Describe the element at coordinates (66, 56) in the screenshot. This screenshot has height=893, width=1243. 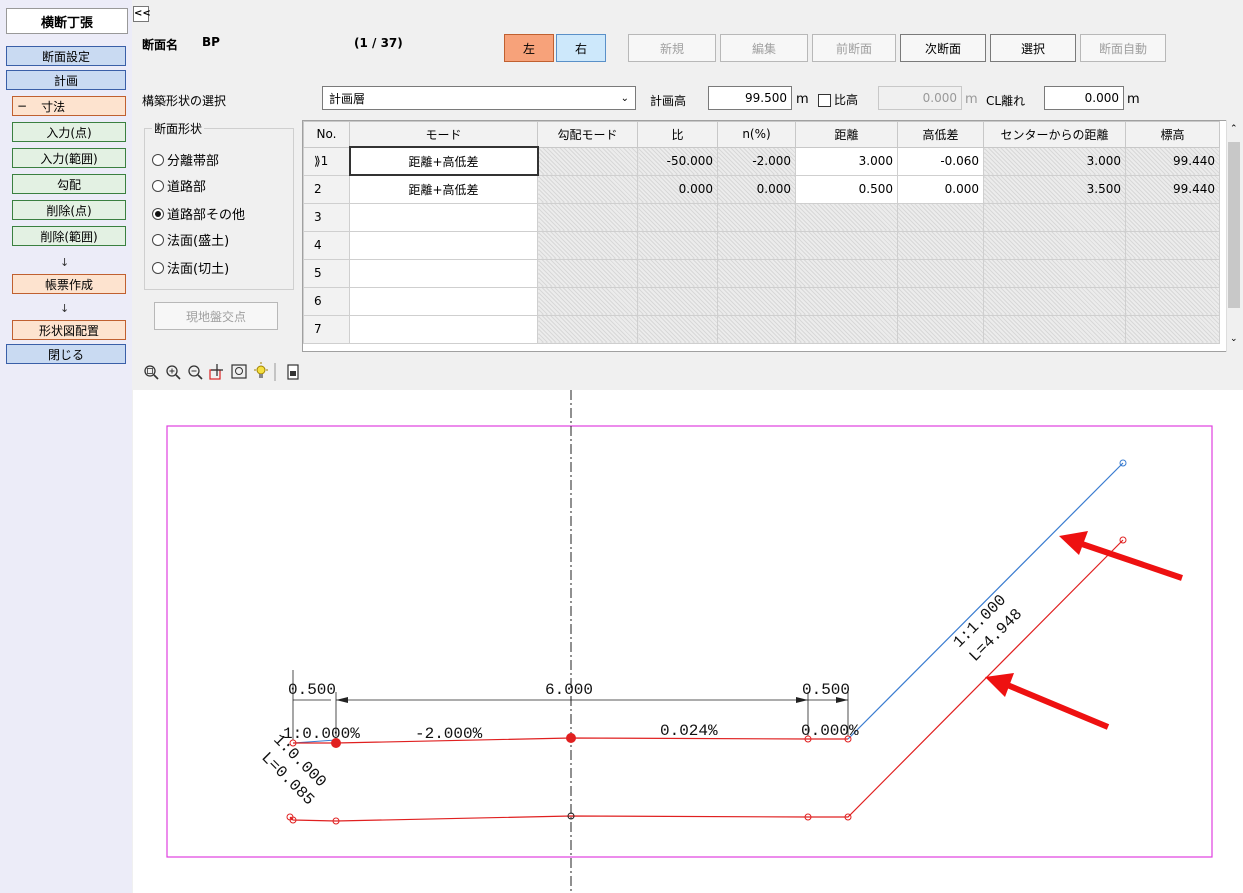
I see `sidebar-item-section-settings: 断面設定` at that location.